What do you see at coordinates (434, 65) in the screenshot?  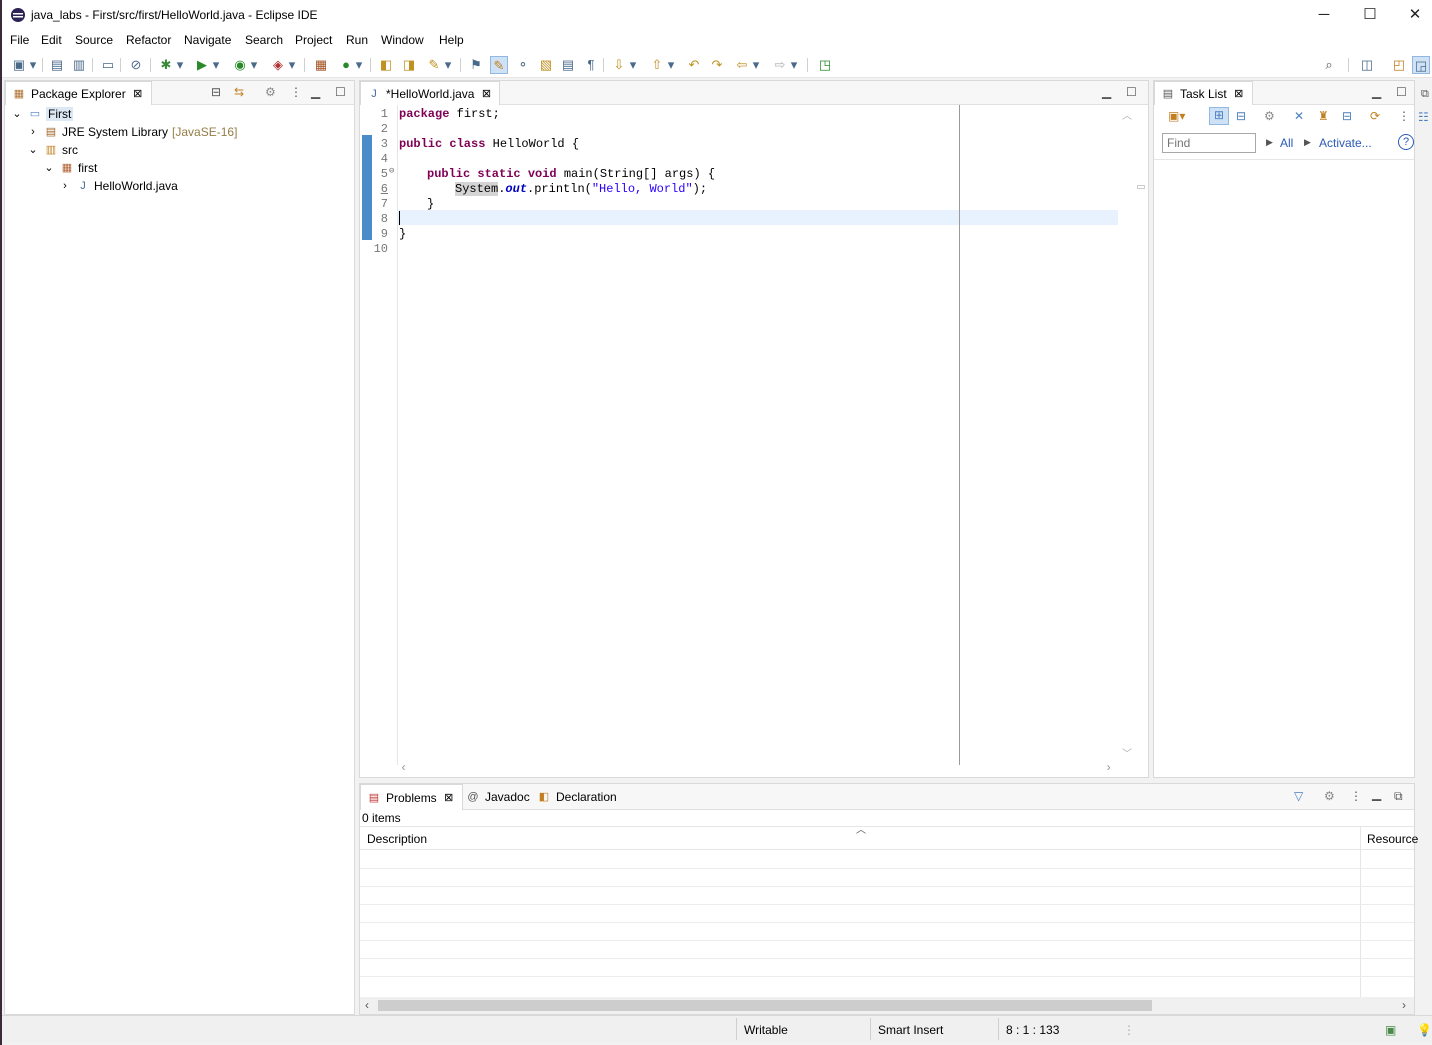 I see `search-icon: ✎` at bounding box center [434, 65].